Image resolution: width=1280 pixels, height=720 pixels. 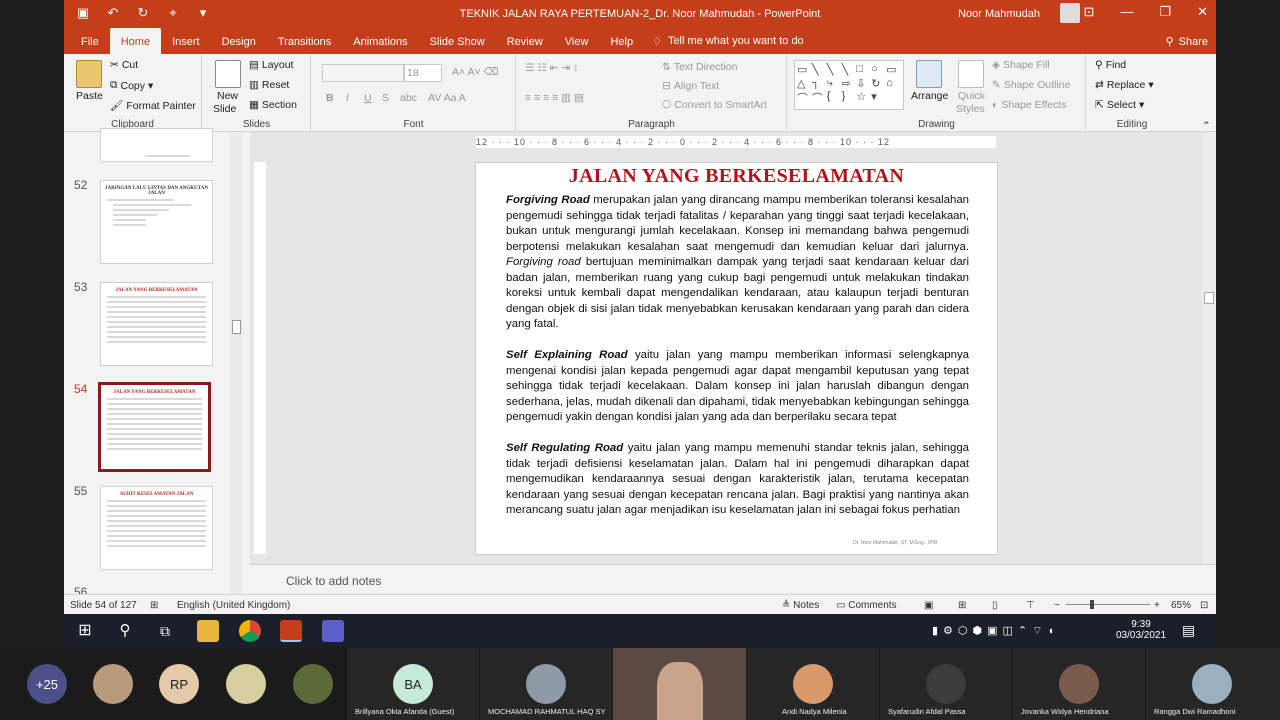 What do you see at coordinates (551, 68) in the screenshot?
I see `bullets-icon: ☰ ☷ ⇤ ⇥ ↕` at bounding box center [551, 68].